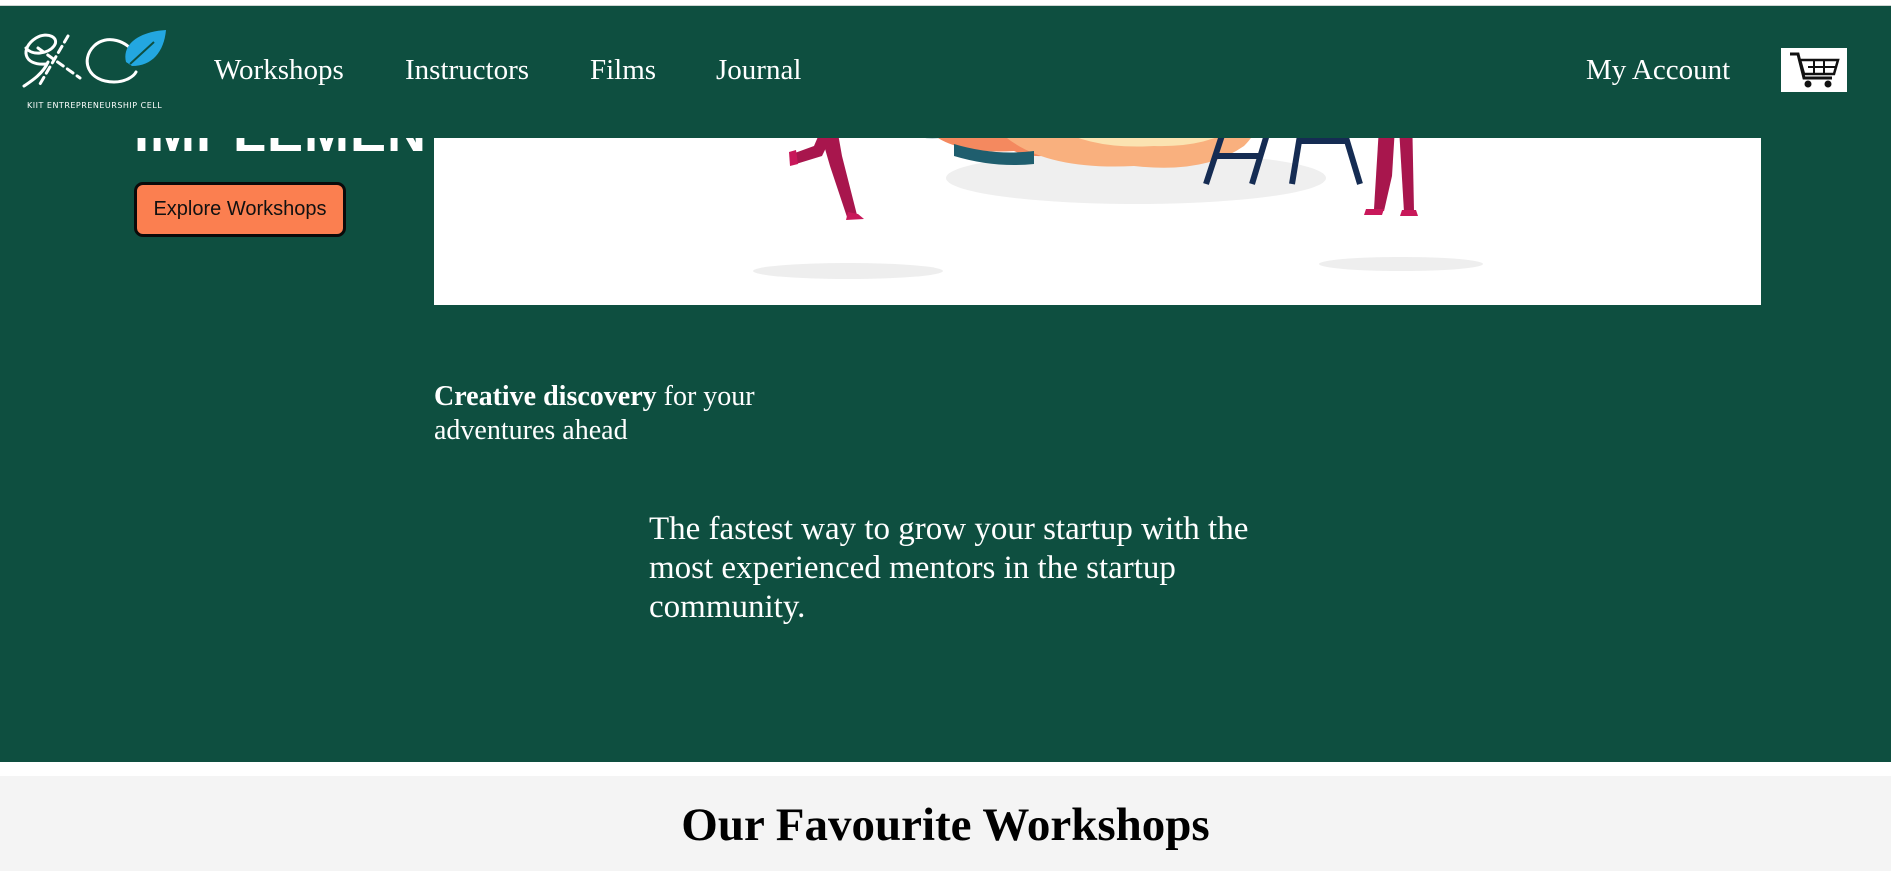  I want to click on nav-instructors: Instructors, so click(467, 70).